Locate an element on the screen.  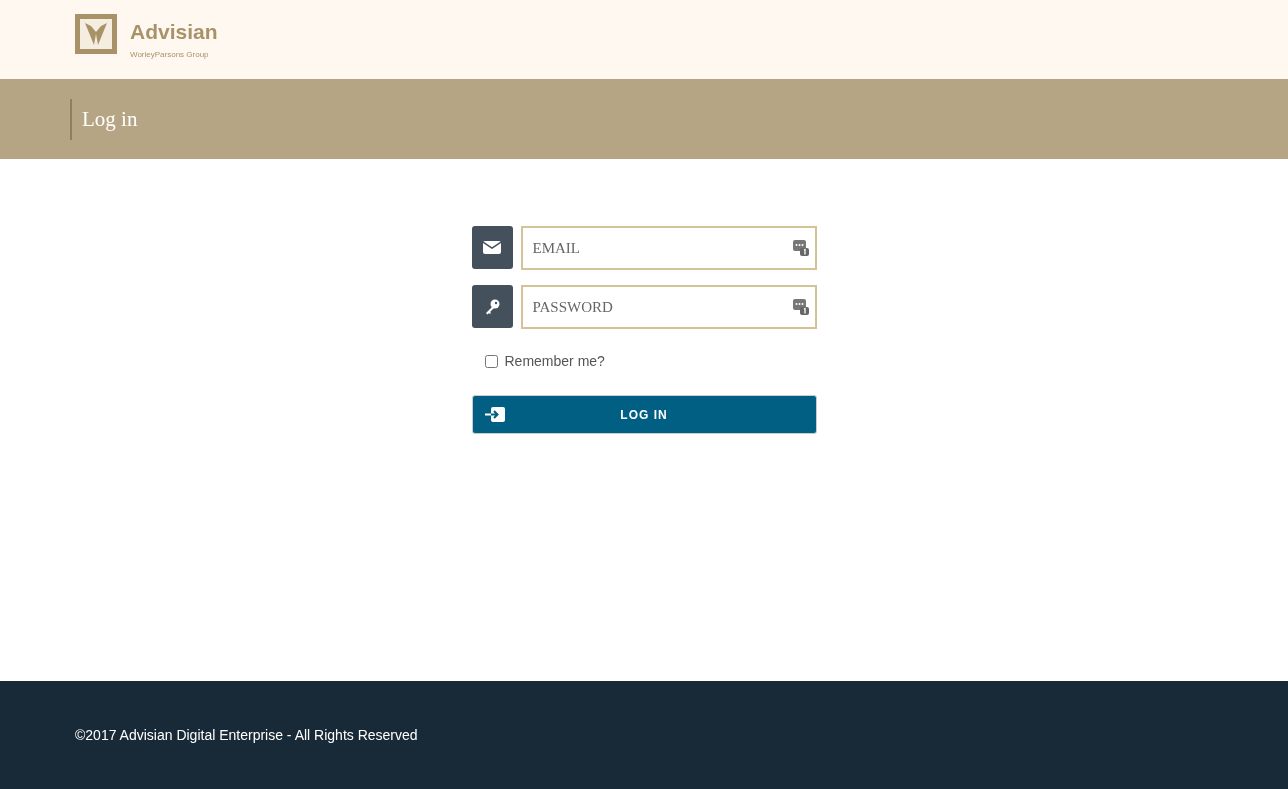
logo-name: Advisian is located at coordinates (174, 32).